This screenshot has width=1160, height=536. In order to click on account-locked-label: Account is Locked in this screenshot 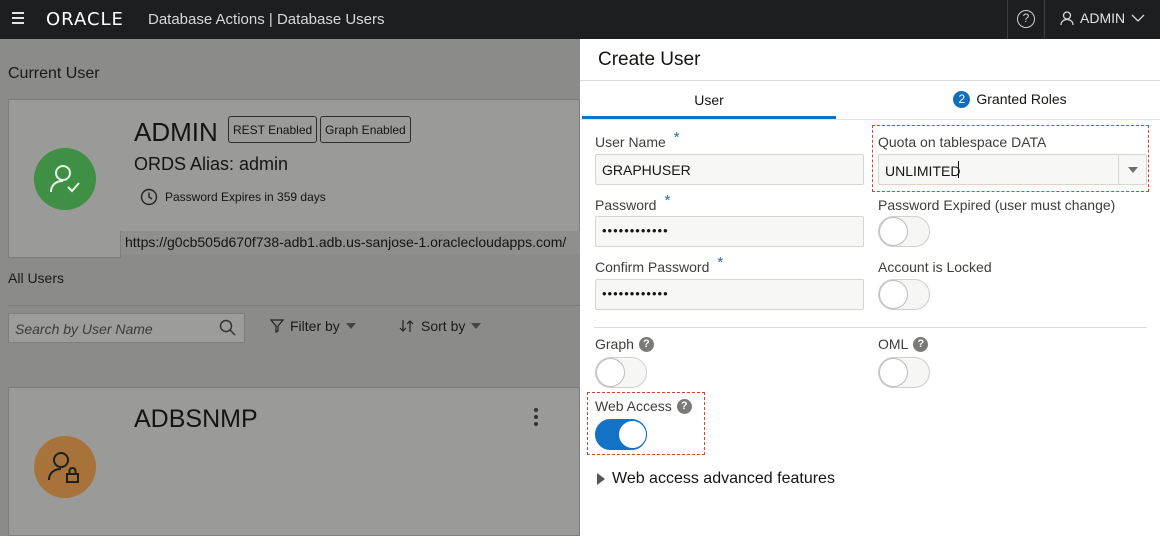, I will do `click(935, 267)`.